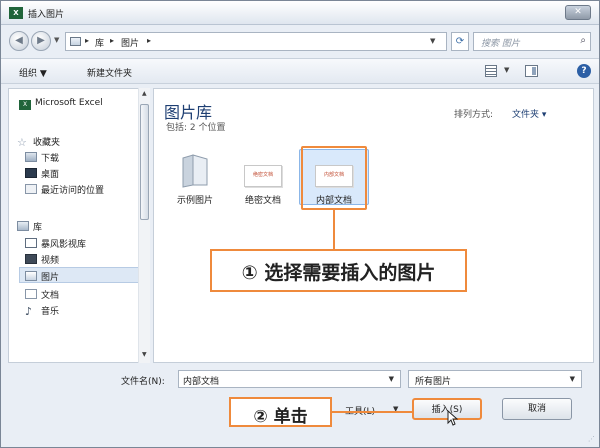  I want to click on step2-callout: ② 单击, so click(280, 412).